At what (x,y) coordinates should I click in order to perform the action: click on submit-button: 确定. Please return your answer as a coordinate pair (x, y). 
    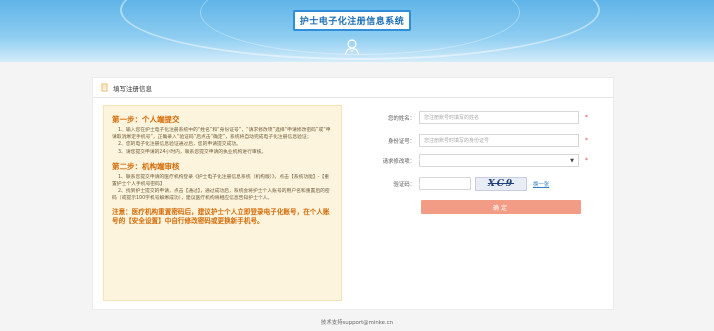
    Looking at the image, I should click on (501, 207).